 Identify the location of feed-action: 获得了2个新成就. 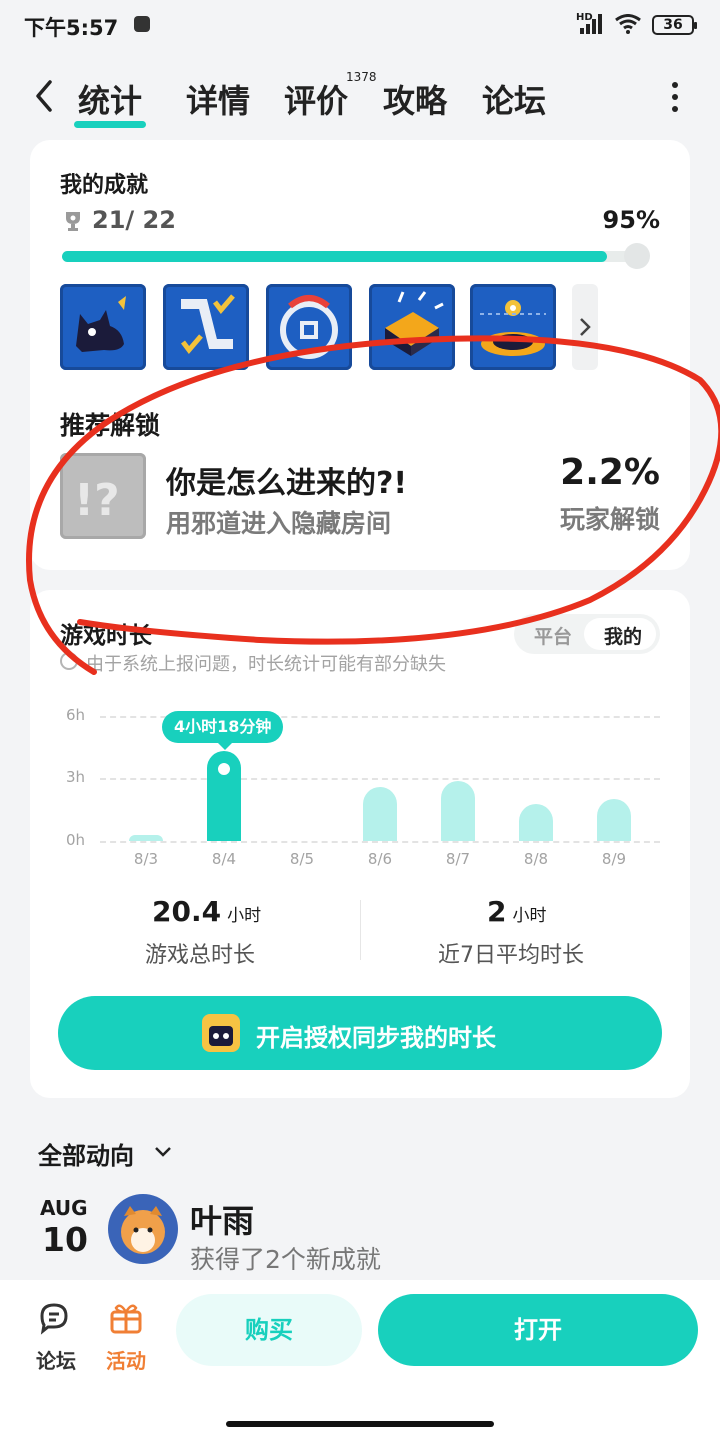
(285, 1259).